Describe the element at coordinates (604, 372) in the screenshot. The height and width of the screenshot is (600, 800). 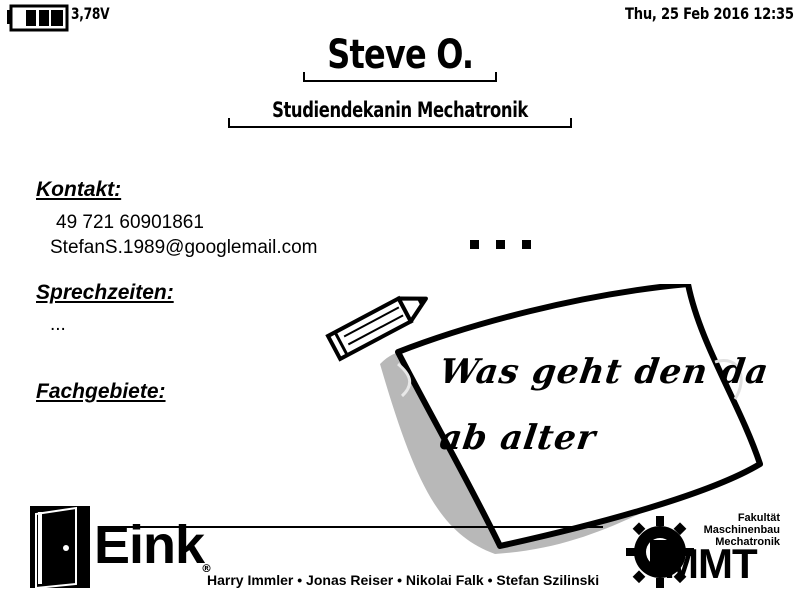
I see `note-text-line-1: Was geht den da` at that location.